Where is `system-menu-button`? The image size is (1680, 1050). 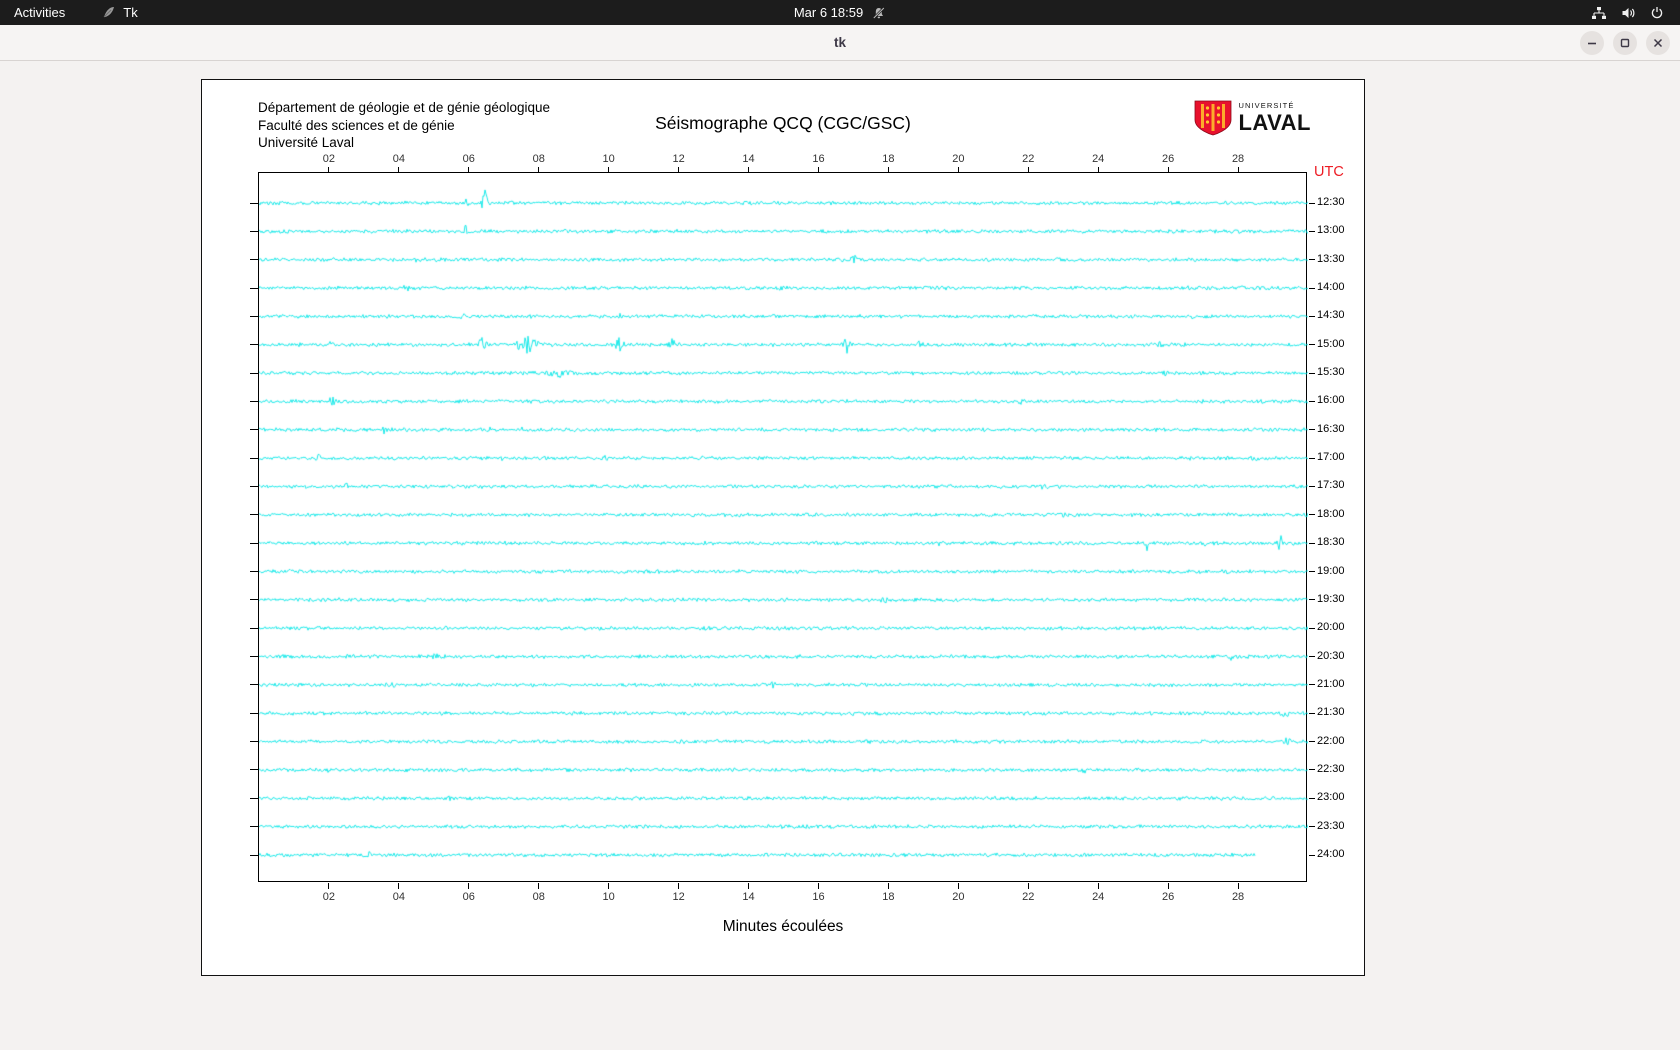
system-menu-button is located at coordinates (1635, 13).